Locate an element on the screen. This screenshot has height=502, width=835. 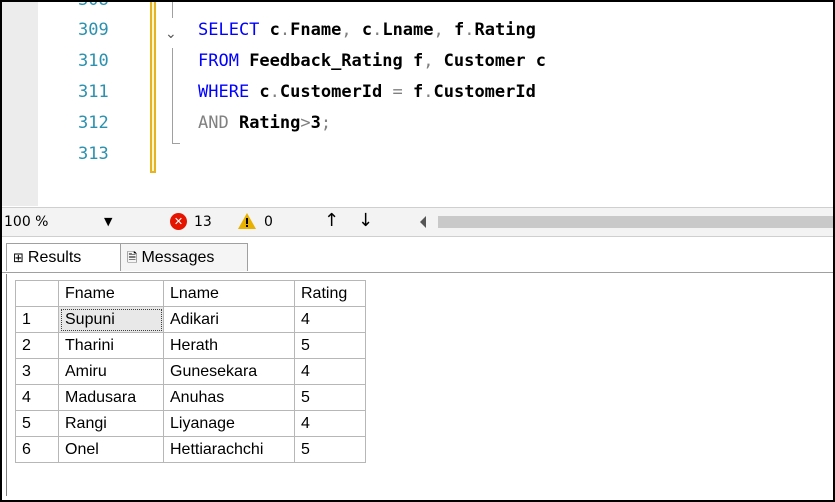
tab-messages: 🗎 Messages is located at coordinates (184, 257).